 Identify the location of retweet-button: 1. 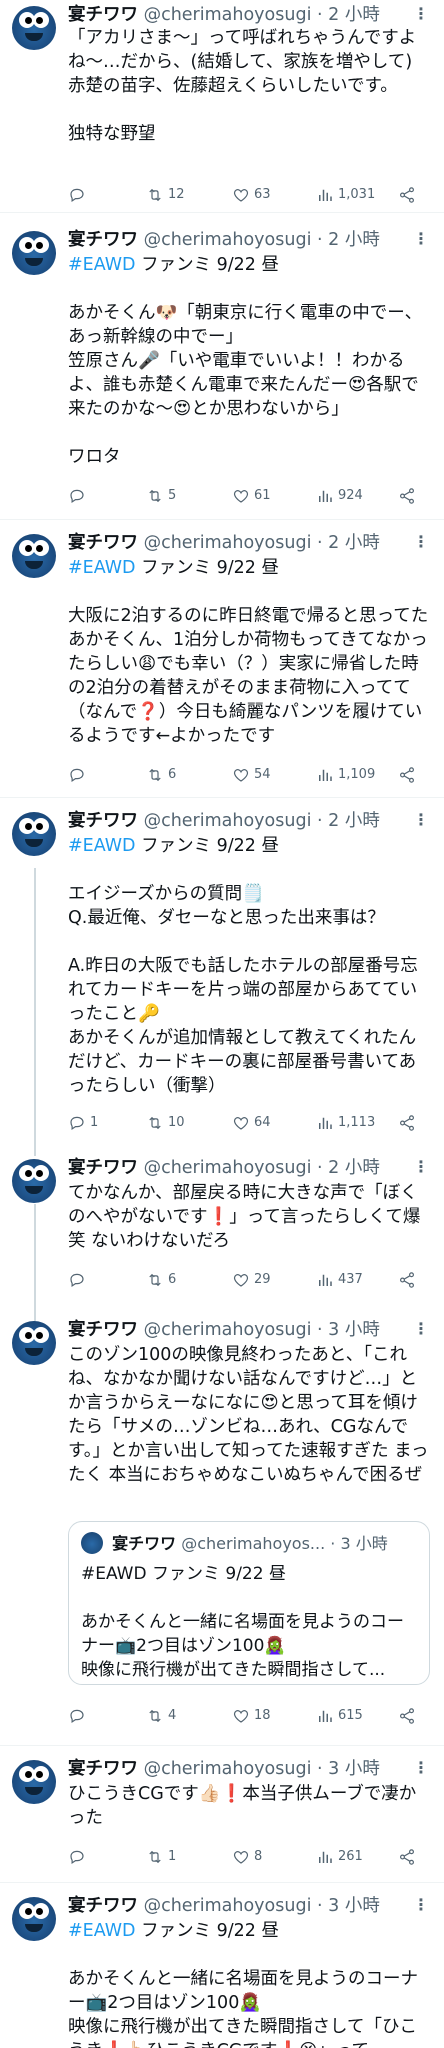
(161, 1857).